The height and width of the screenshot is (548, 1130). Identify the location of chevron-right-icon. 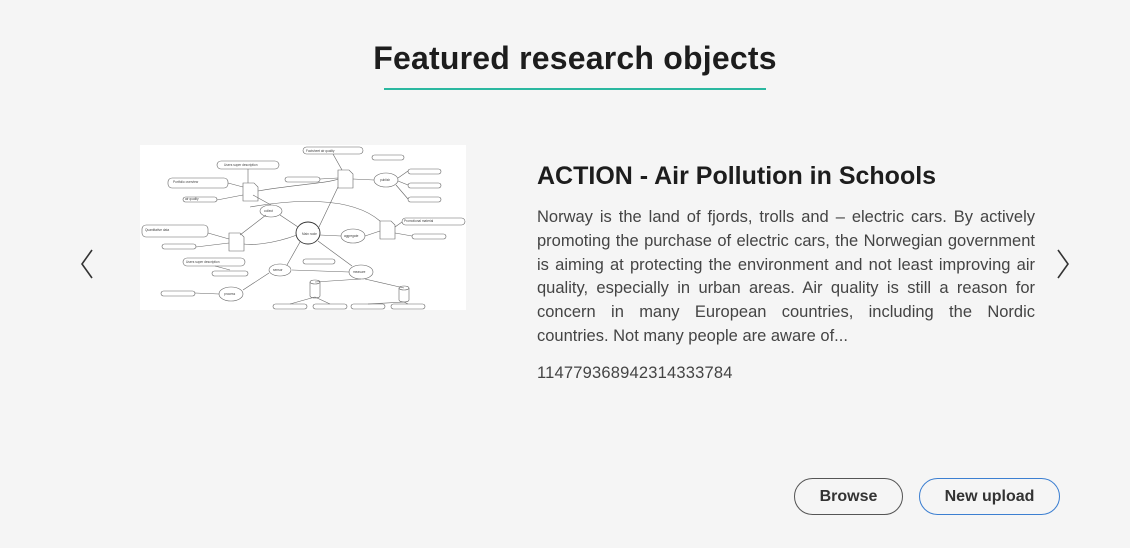
(1063, 264).